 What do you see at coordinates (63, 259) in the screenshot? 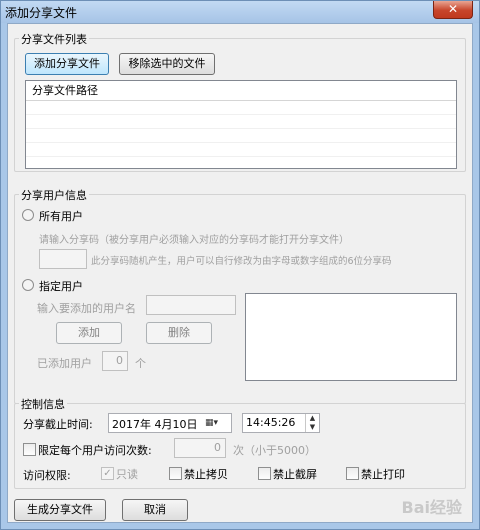
I see `share-code-input` at bounding box center [63, 259].